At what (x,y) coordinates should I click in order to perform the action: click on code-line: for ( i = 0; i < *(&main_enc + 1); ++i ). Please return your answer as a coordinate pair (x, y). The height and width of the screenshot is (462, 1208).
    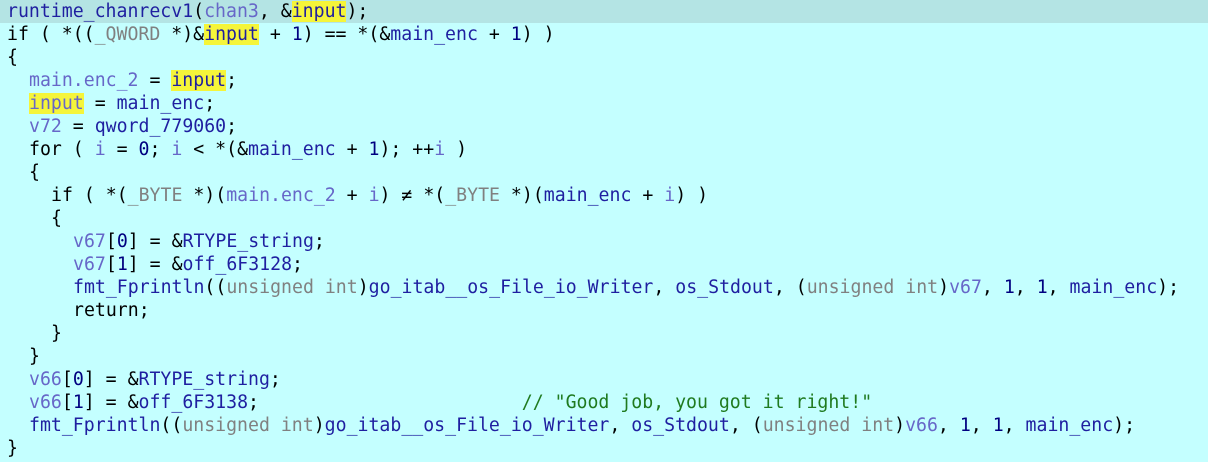
    Looking at the image, I should click on (604, 149).